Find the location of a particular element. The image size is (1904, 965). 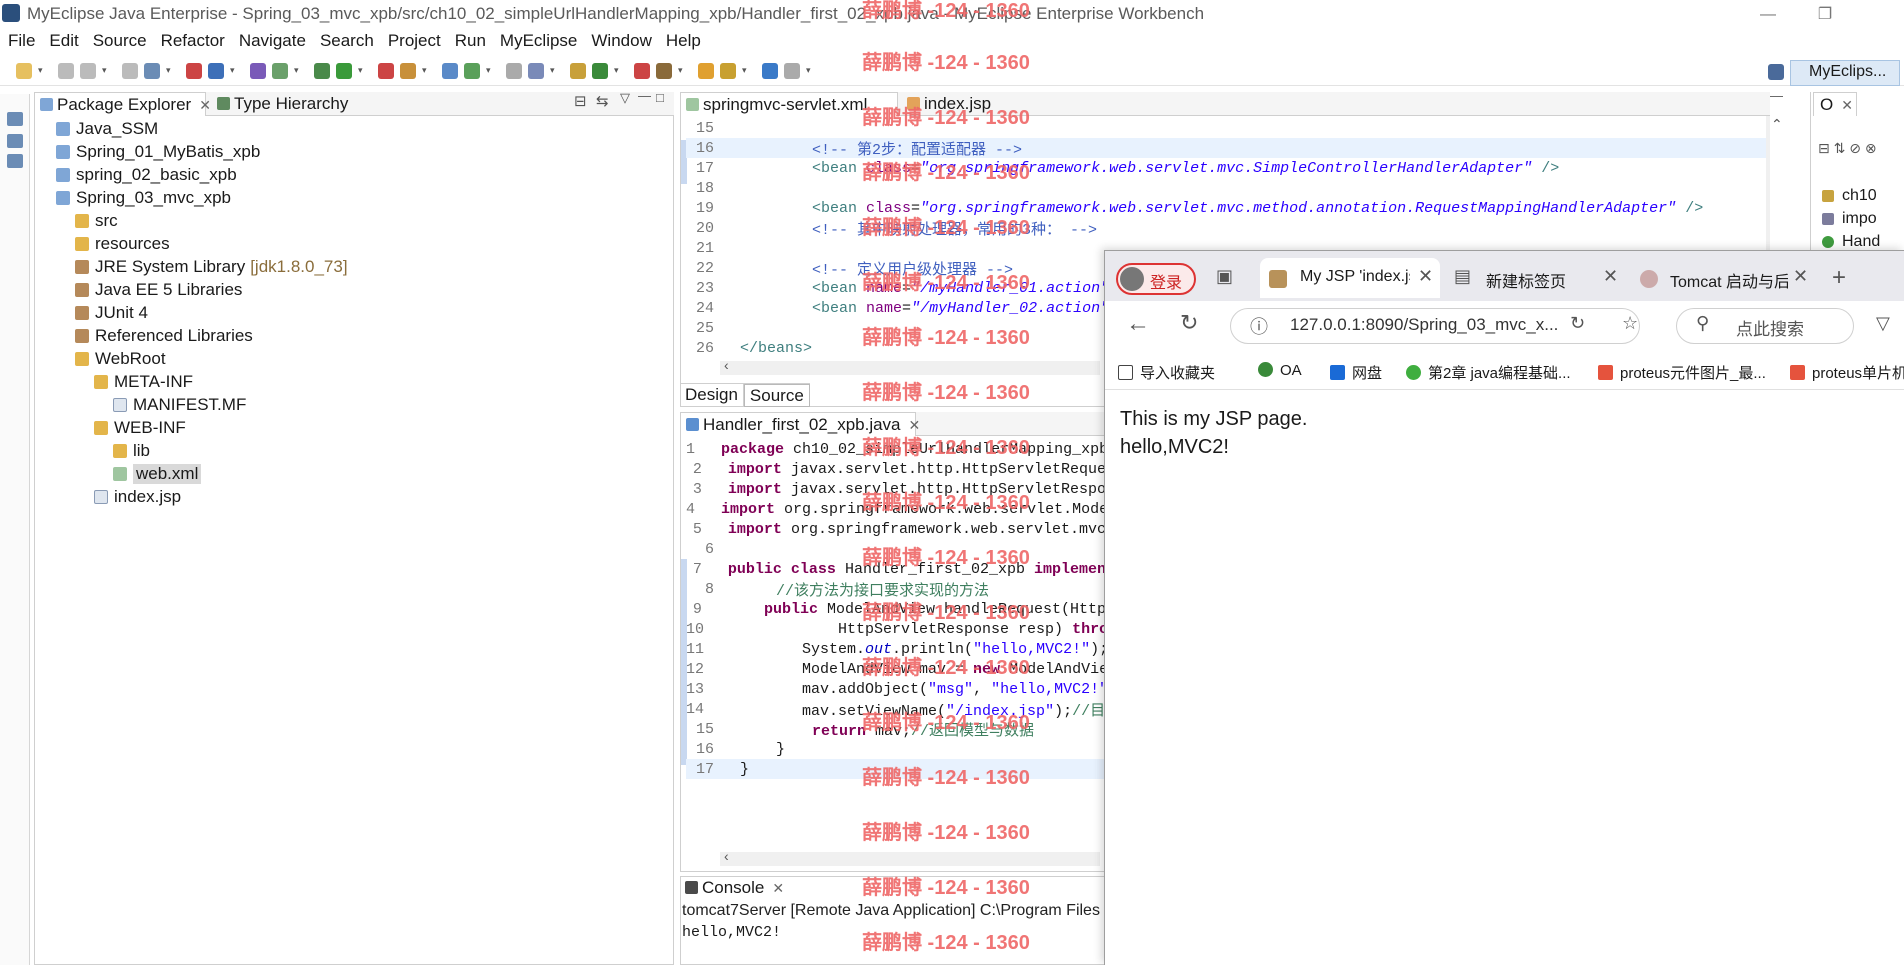

outline-item-package: ch10 is located at coordinates (1859, 196).